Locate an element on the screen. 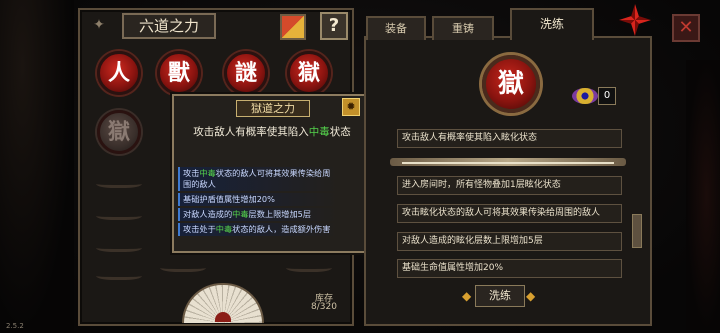 The image size is (720, 333). divider-line is located at coordinates (508, 163).